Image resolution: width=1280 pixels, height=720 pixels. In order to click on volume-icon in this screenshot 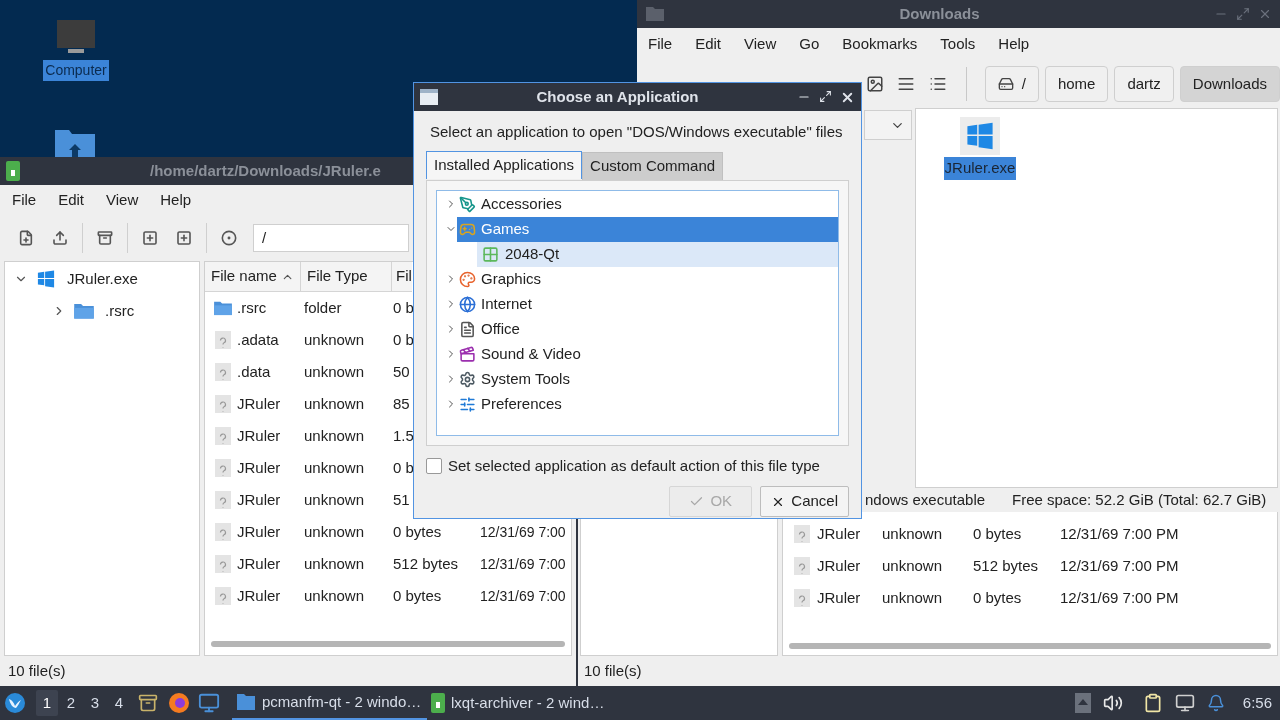, I will do `click(1112, 703)`.